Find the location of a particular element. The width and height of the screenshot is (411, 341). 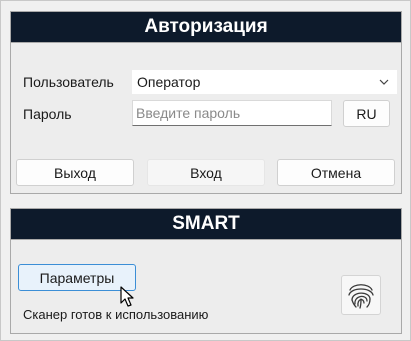

language-button: RU is located at coordinates (366, 113).